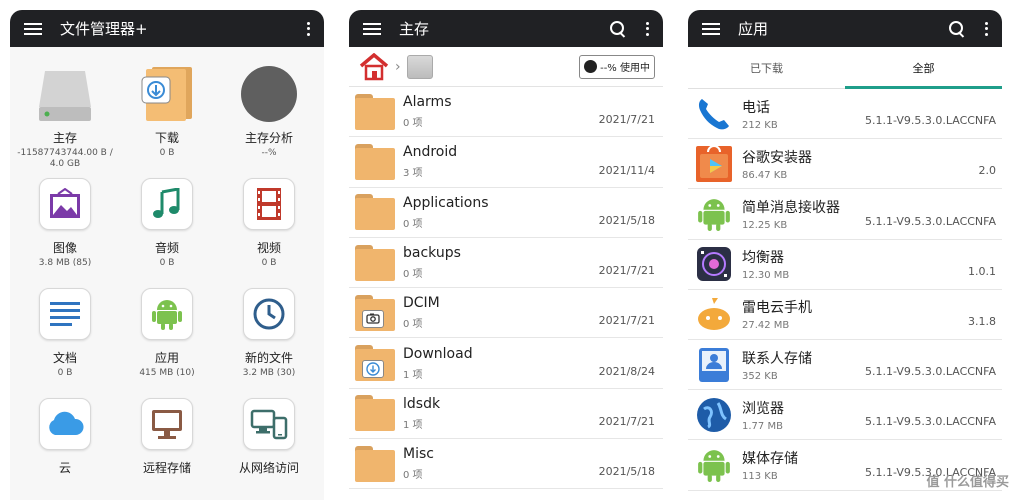 Image resolution: width=1021 pixels, height=500 pixels. What do you see at coordinates (269, 336) in the screenshot?
I see `category-recent-files: 新的文件 3.2 MB (30)` at bounding box center [269, 336].